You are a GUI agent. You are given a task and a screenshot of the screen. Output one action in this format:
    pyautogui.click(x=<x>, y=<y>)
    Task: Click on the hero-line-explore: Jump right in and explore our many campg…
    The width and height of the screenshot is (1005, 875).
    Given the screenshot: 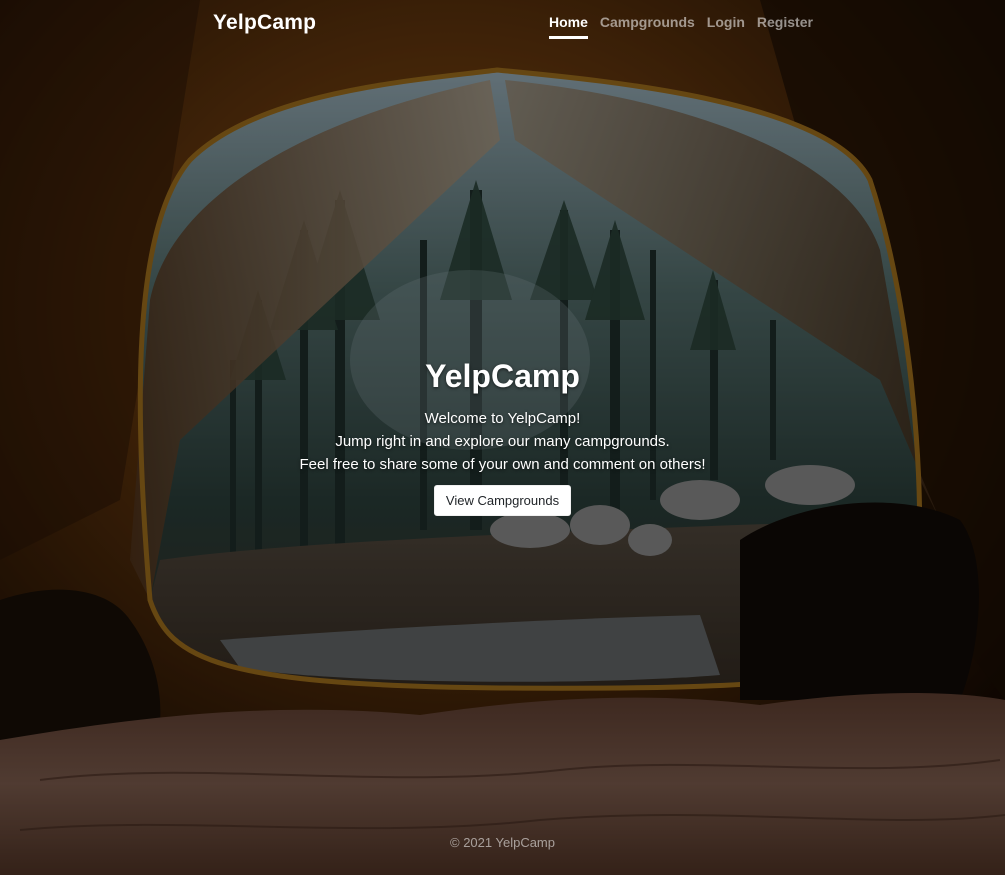 What is the action you would take?
    pyautogui.click(x=502, y=441)
    